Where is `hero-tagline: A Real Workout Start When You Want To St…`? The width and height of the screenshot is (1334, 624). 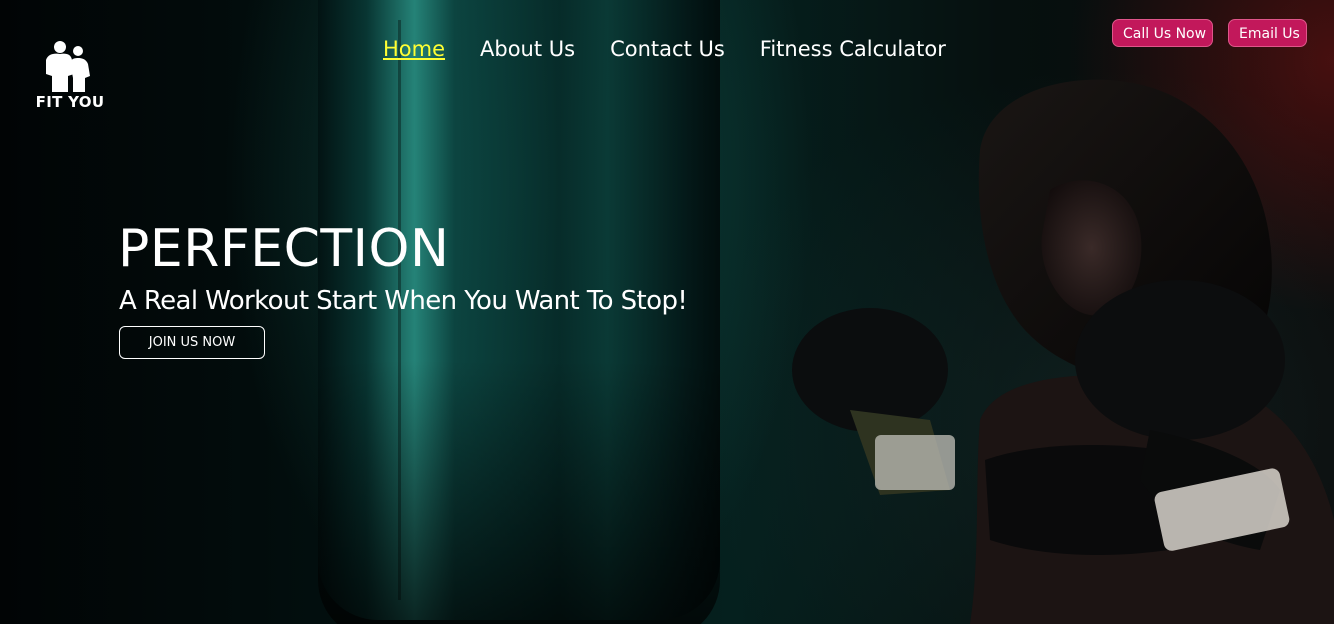 hero-tagline: A Real Workout Start When You Want To St… is located at coordinates (403, 301).